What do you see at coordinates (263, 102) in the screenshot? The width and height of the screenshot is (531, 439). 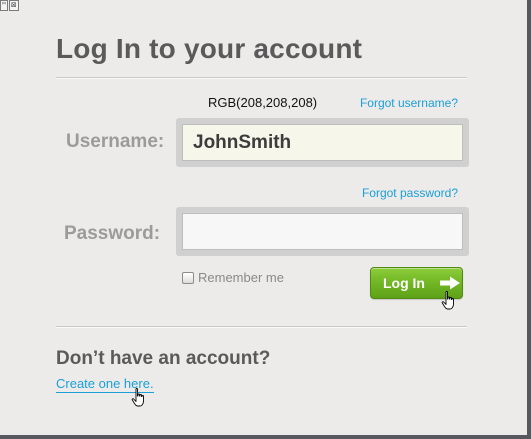 I see `color-annotation: RGB(208,208,208)` at bounding box center [263, 102].